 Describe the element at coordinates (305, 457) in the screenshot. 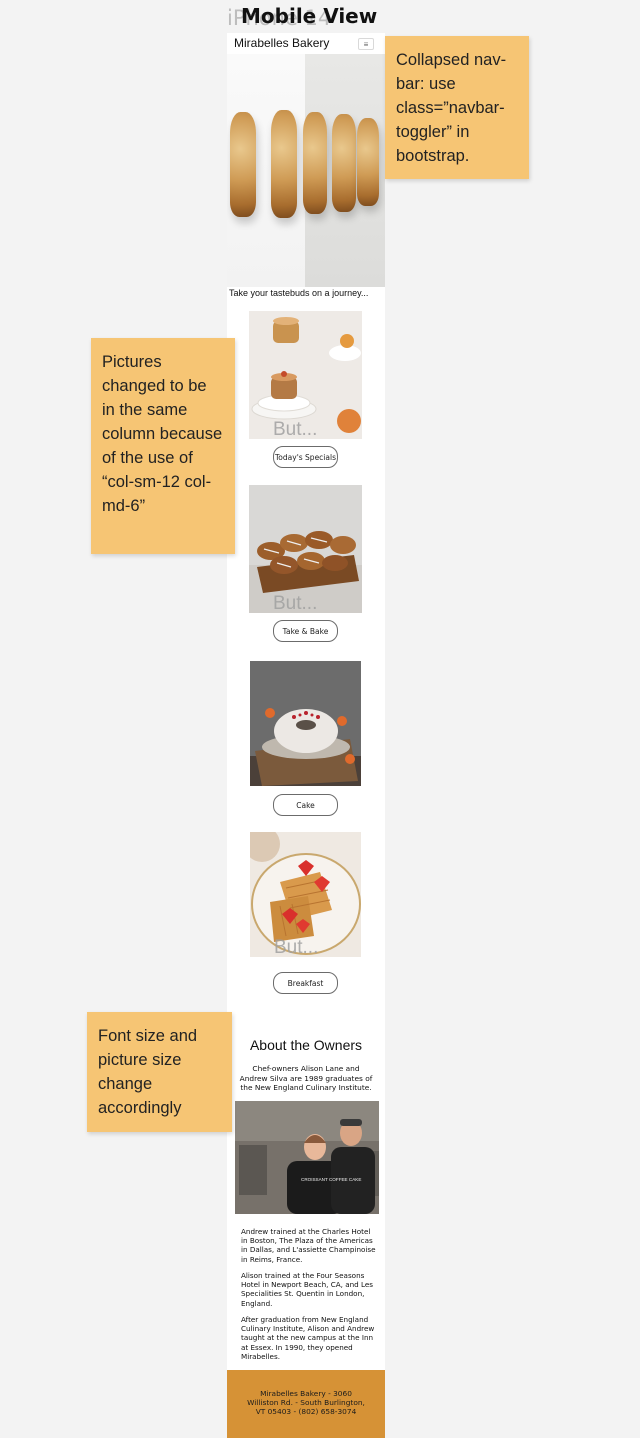

I see `todays-specials-button: Today's Specials` at that location.